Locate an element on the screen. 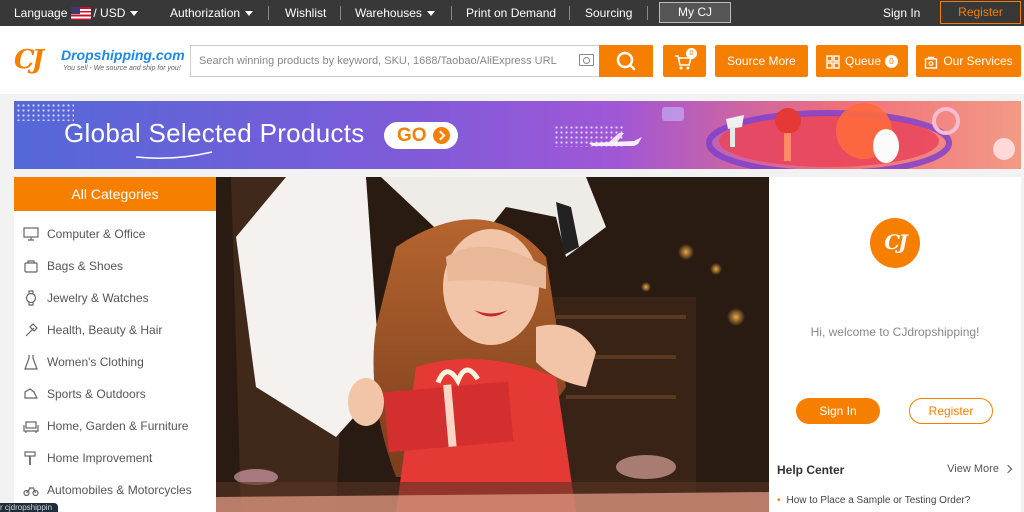  cart-icon is located at coordinates (684, 62).